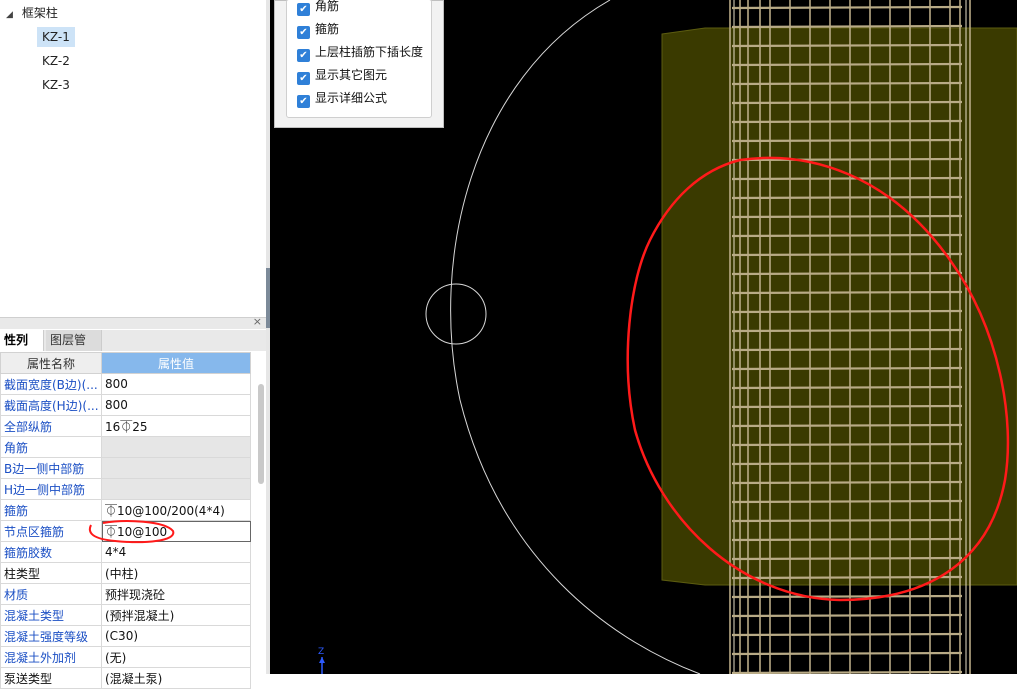  What do you see at coordinates (176, 573) in the screenshot?
I see `property-value: (中柱)` at bounding box center [176, 573].